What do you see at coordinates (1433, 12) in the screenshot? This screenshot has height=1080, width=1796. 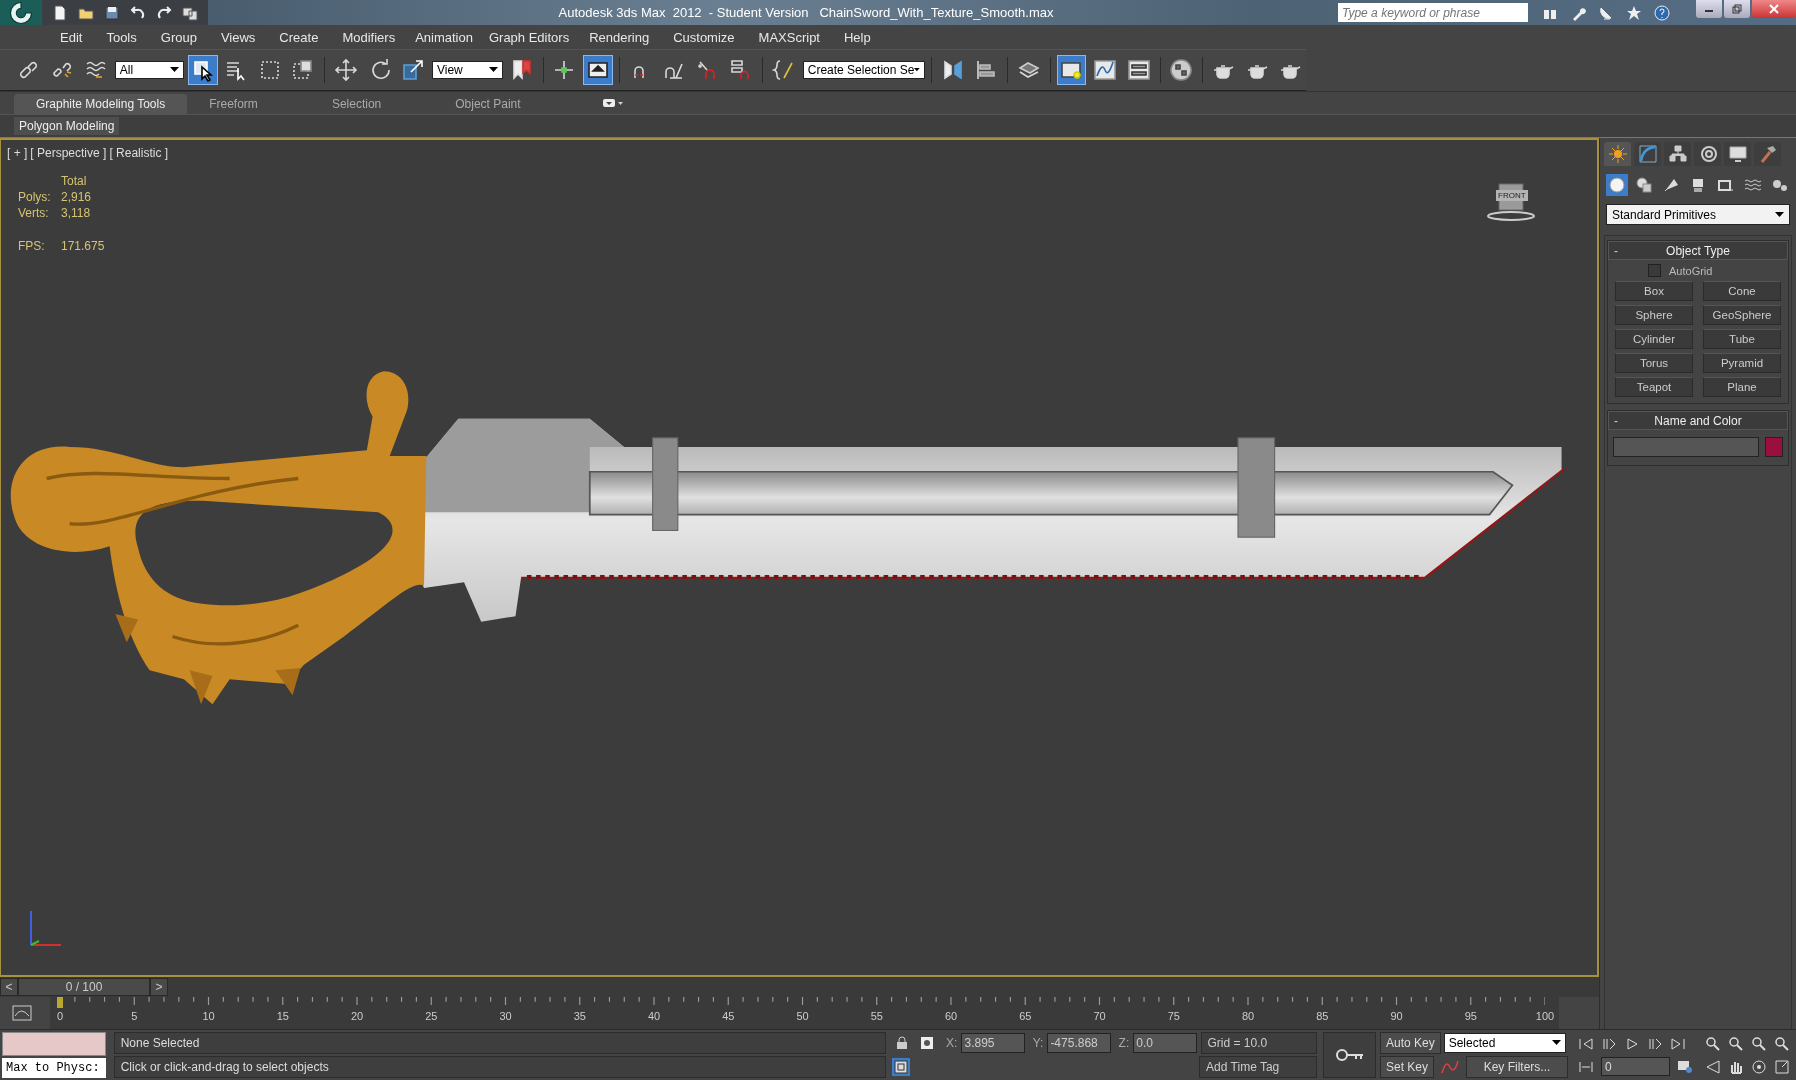 I see `search-field: Type a keyword or phrase` at bounding box center [1433, 12].